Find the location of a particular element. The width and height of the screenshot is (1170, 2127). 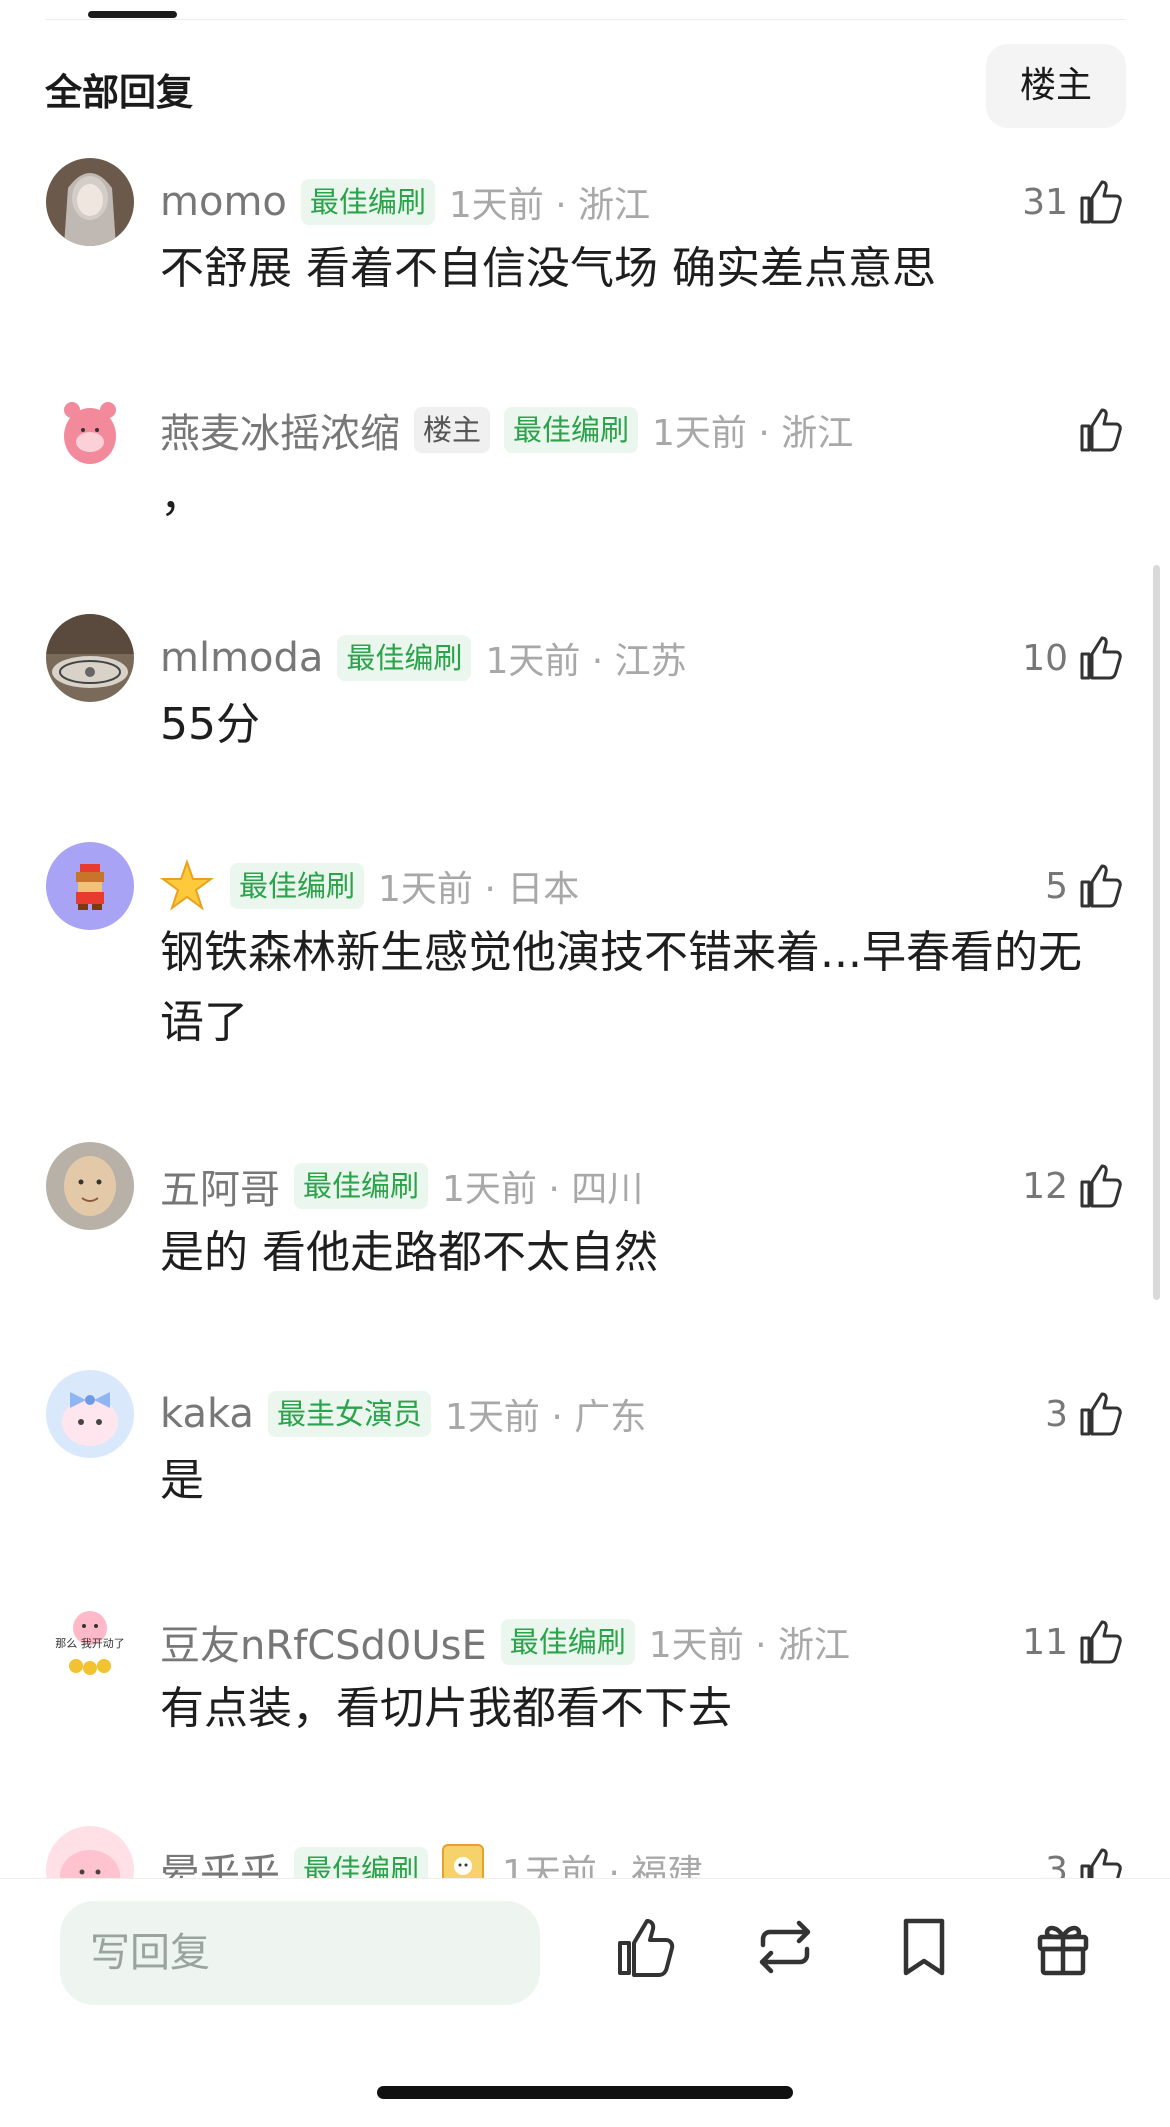

like-count: 31 is located at coordinates (1045, 202).